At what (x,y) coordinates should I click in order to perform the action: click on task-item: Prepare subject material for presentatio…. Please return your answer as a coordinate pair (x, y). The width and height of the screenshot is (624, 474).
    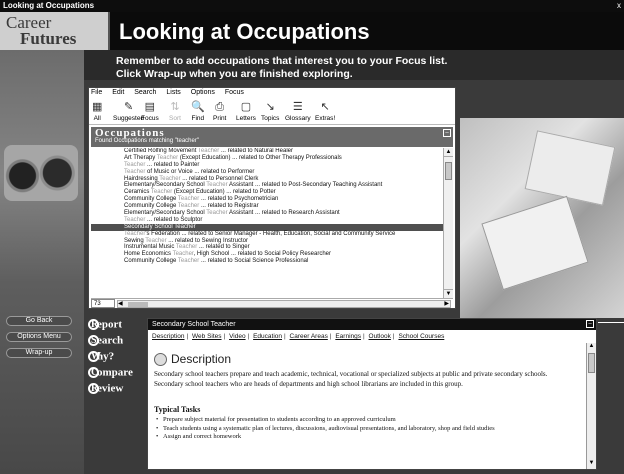
    Looking at the image, I should click on (366, 420).